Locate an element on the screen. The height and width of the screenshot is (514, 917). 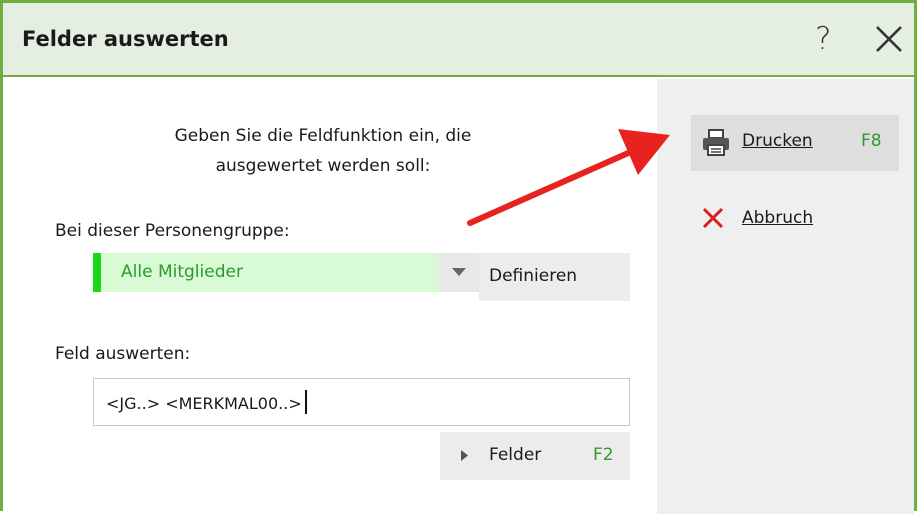
help-button: ? is located at coordinates (831, 39).